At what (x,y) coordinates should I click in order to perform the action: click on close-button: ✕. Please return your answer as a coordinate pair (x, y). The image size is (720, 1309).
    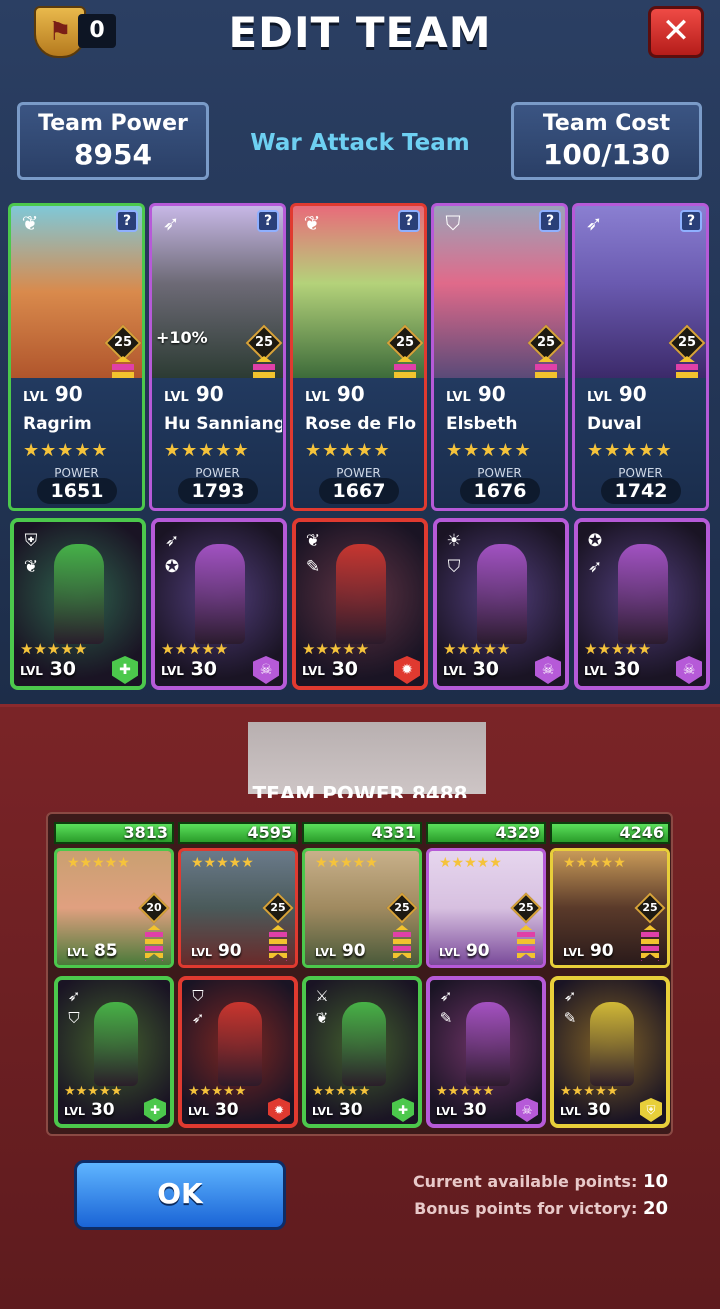
    Looking at the image, I should click on (676, 32).